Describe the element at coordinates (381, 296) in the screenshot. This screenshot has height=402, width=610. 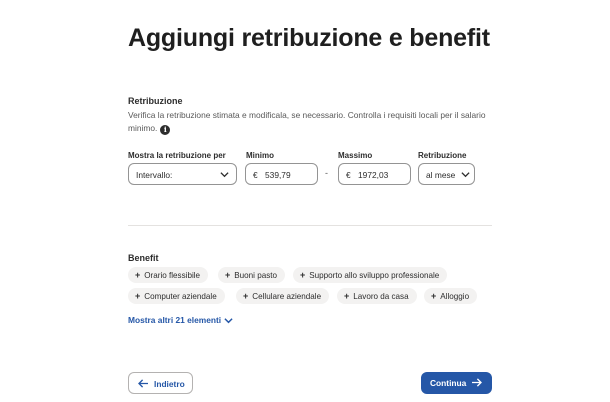
I see `benefit-chip-label: Lavoro da casa` at that location.